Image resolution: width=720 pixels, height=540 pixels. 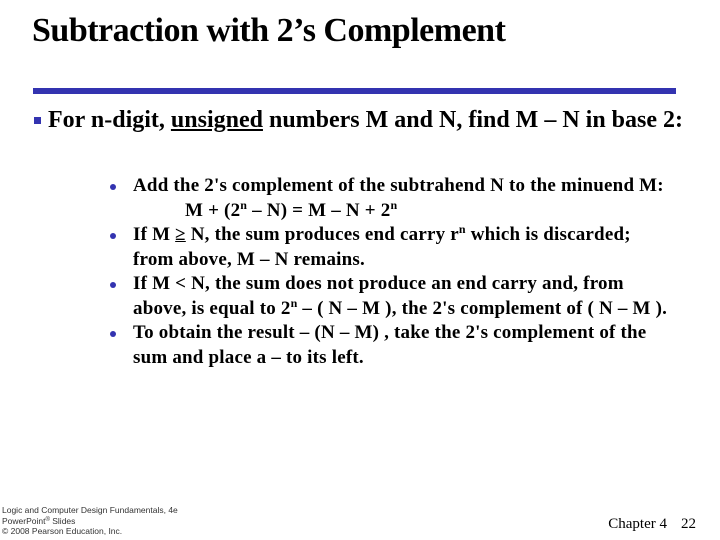 I want to click on main-bullet-underlined: unsigned, so click(x=216, y=120).